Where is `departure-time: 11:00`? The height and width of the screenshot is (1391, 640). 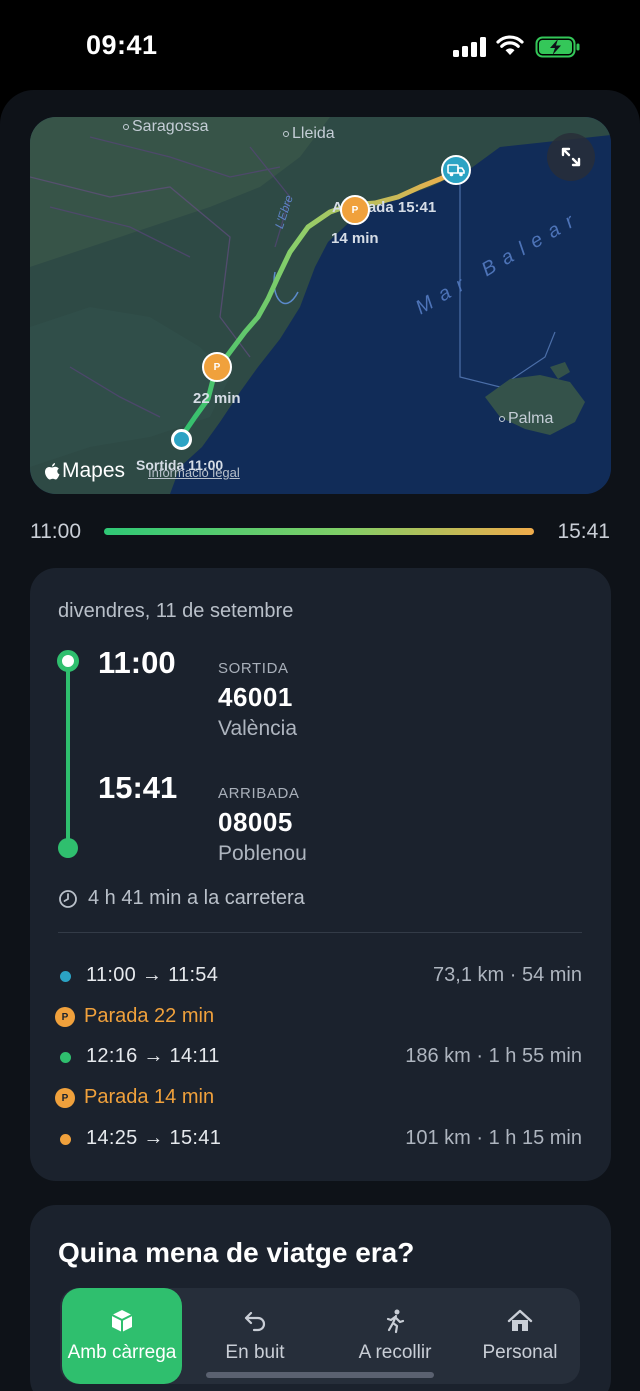 departure-time: 11:00 is located at coordinates (137, 662).